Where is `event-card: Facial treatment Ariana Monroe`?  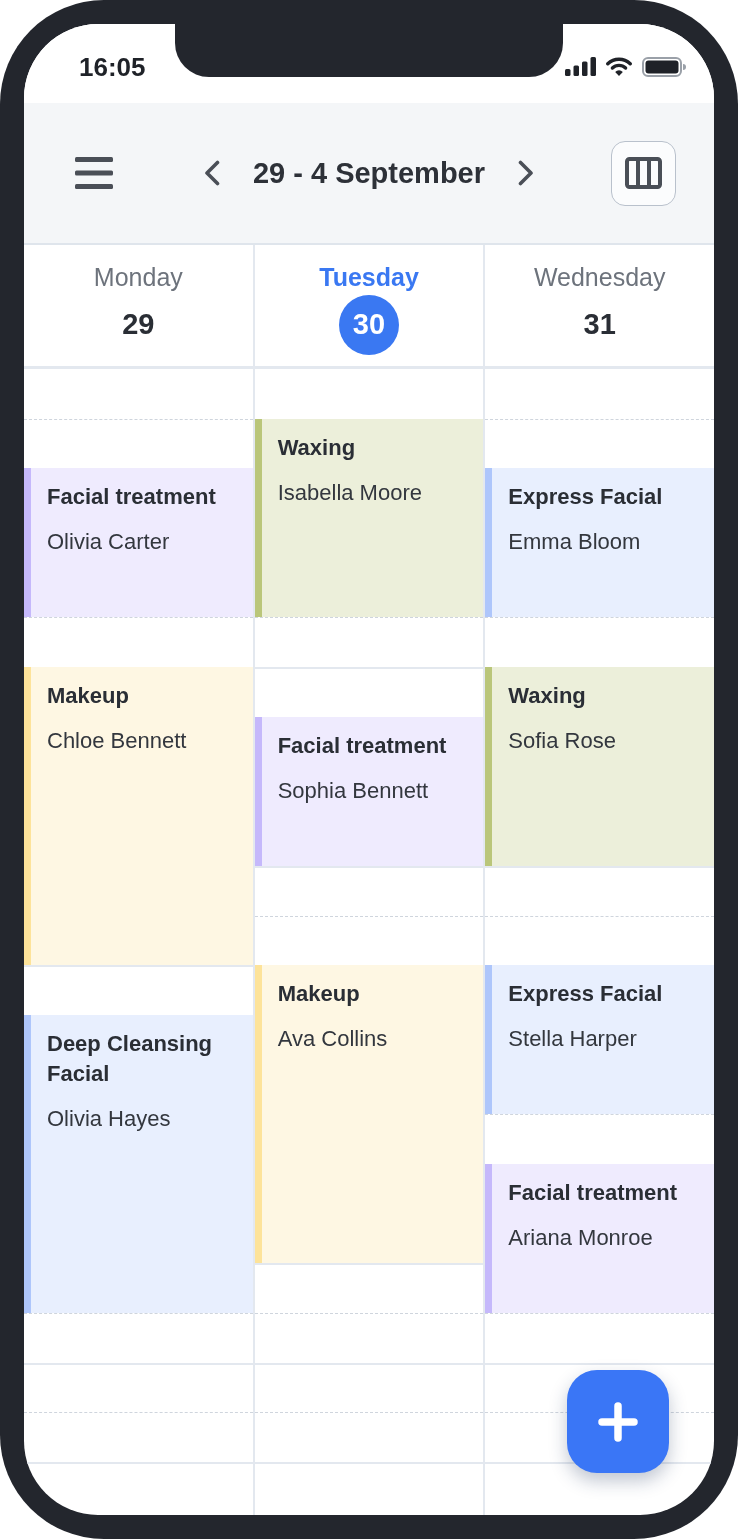 event-card: Facial treatment Ariana Monroe is located at coordinates (599, 1239).